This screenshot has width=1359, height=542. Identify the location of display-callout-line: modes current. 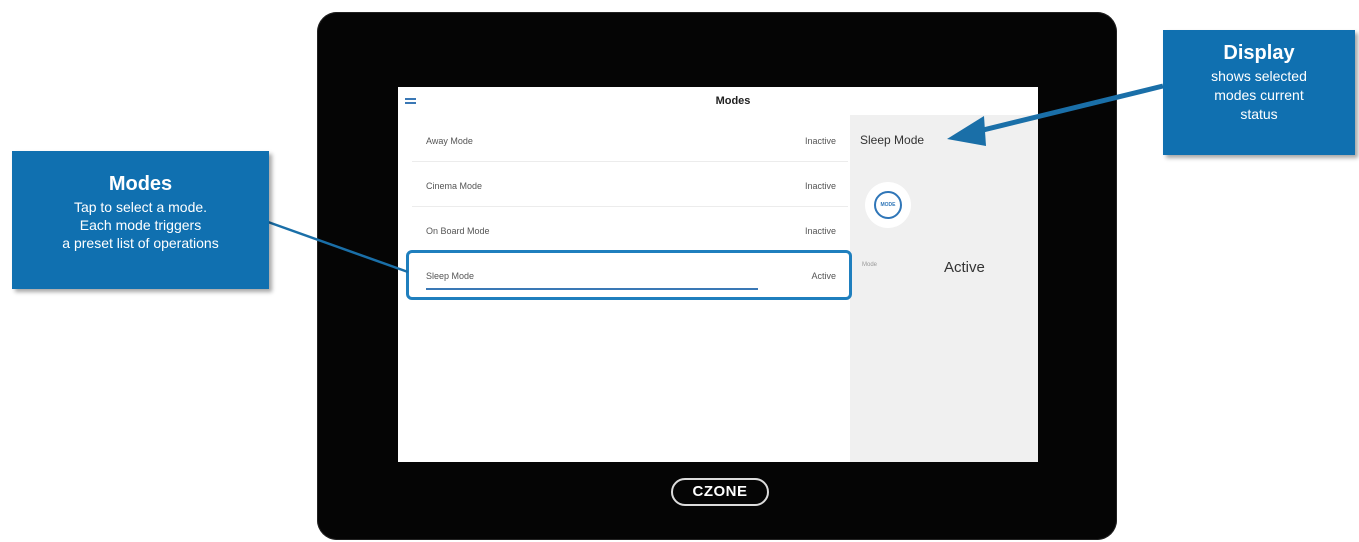
(1259, 95).